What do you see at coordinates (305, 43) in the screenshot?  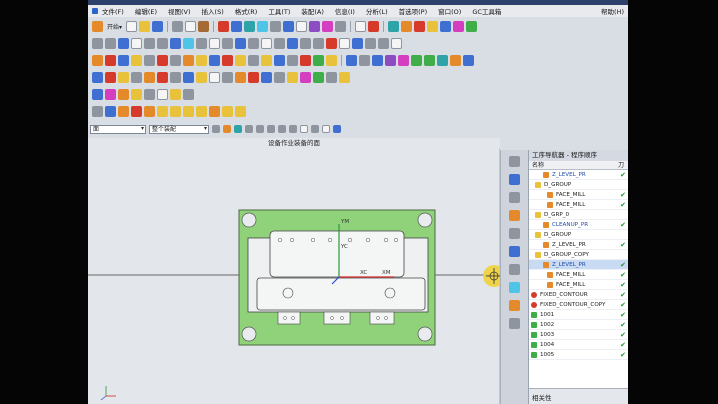 I see `hole-icon` at bounding box center [305, 43].